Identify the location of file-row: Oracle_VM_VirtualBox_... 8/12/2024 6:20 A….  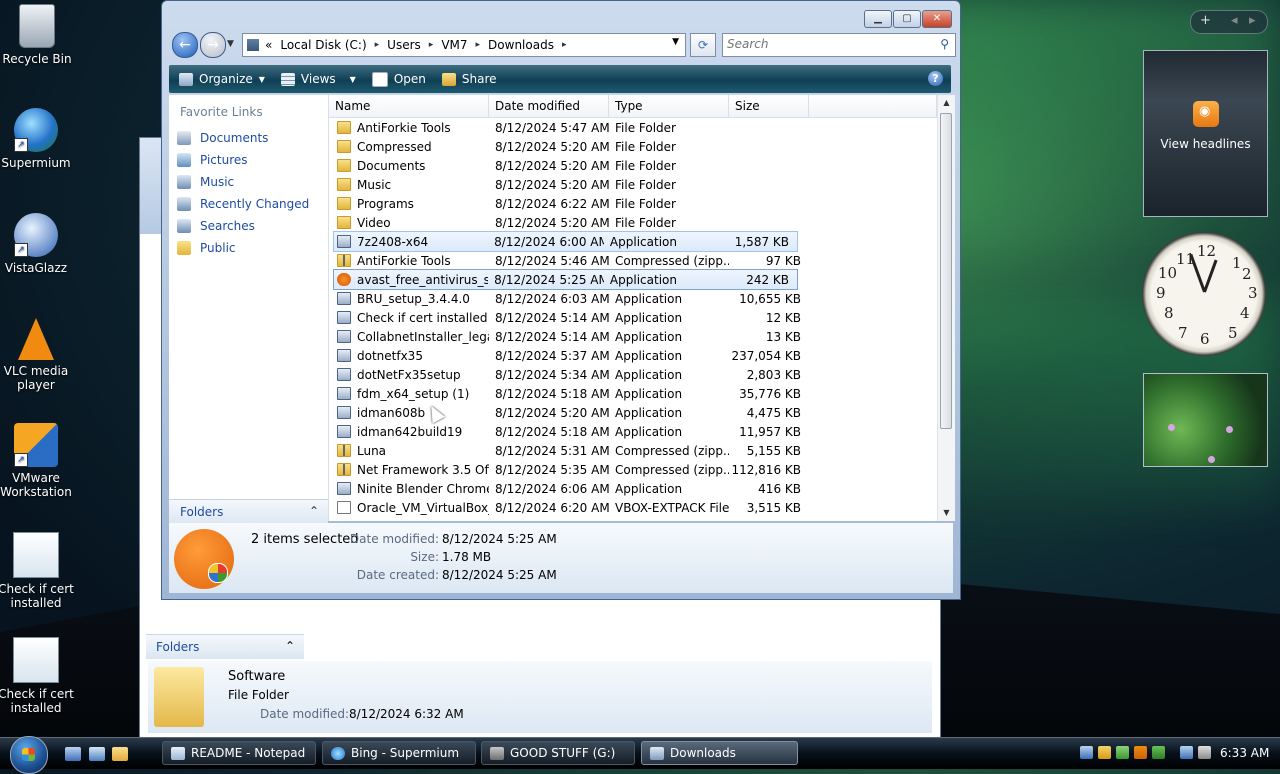
(633, 507).